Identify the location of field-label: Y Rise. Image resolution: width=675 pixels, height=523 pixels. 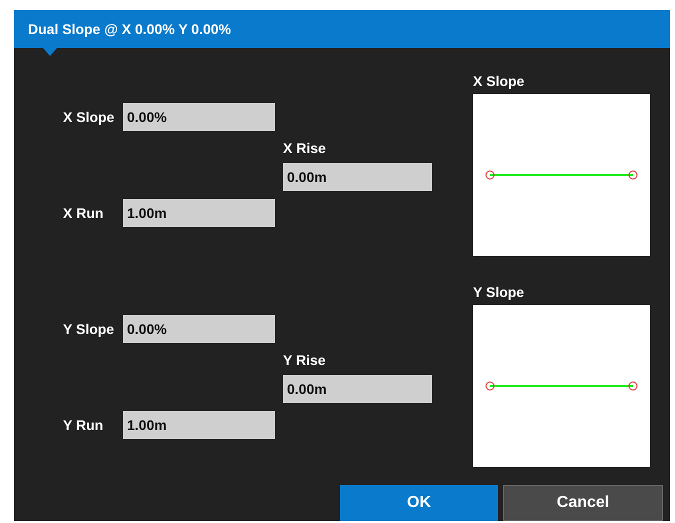
(304, 360).